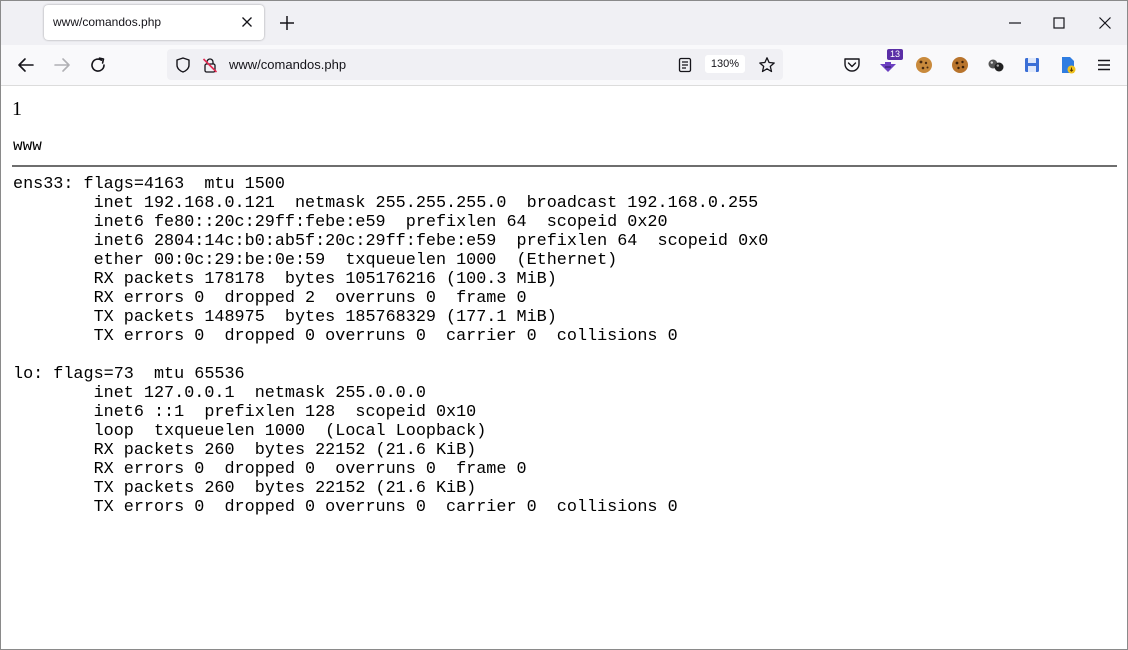 The width and height of the screenshot is (1128, 650). I want to click on reader-view-icon, so click(685, 65).